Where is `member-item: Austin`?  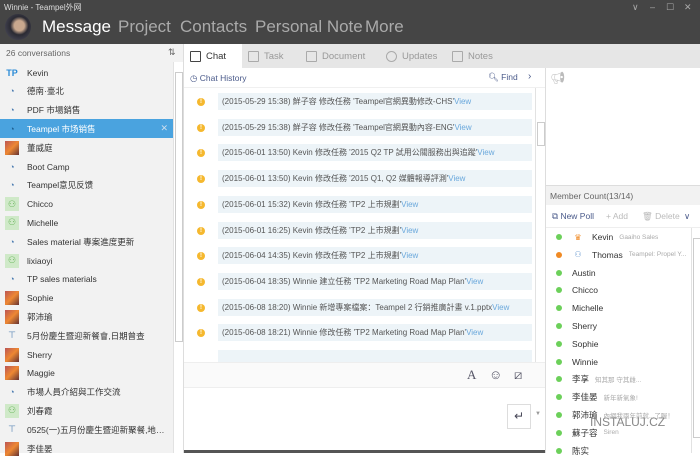
member-item: Austin is located at coordinates (618, 273).